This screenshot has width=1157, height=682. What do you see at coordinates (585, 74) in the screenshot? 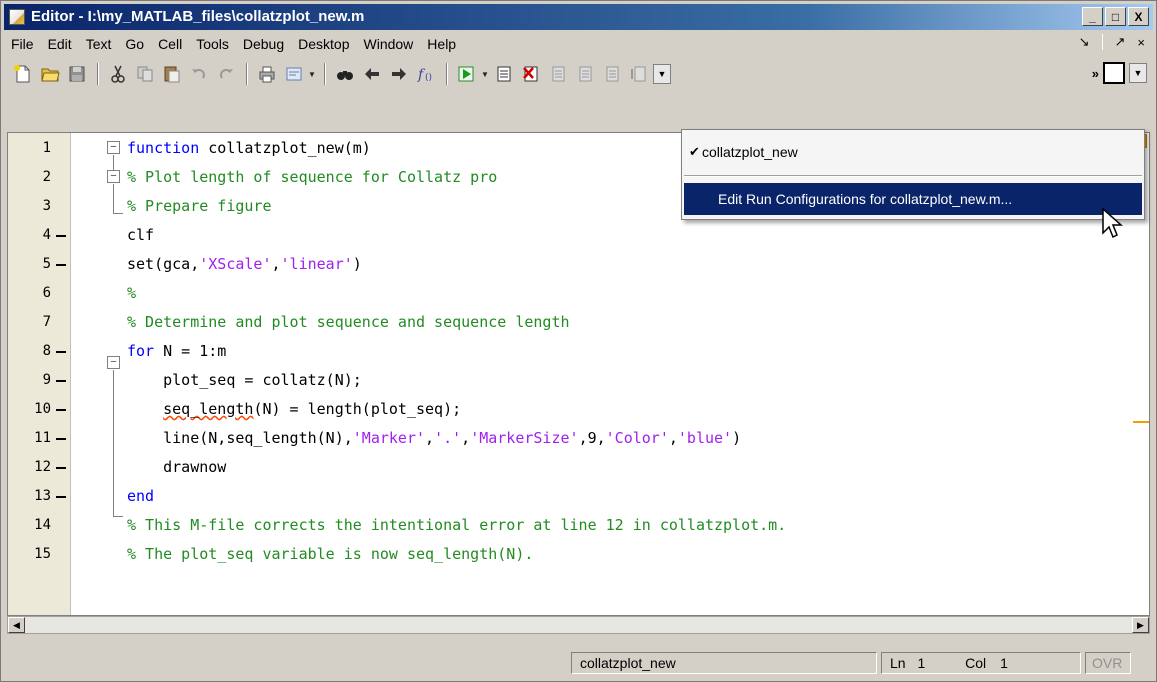
I see `step-in-icon` at bounding box center [585, 74].